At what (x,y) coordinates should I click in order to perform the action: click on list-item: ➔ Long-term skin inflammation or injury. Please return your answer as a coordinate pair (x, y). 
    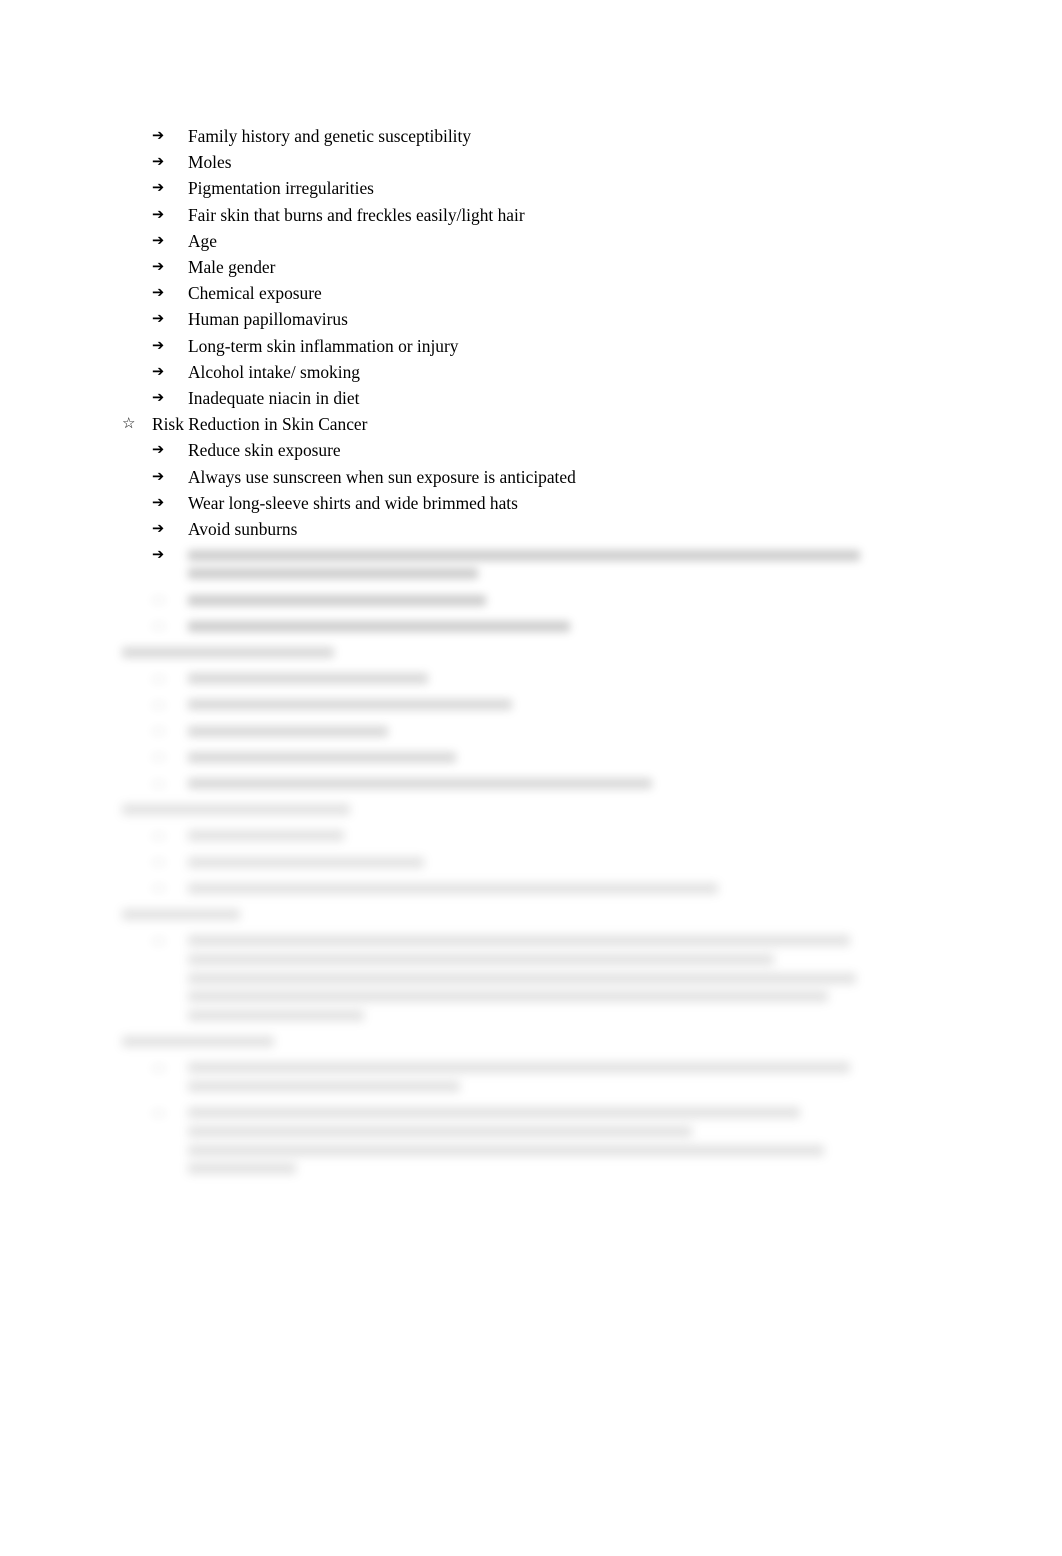
    Looking at the image, I should click on (531, 346).